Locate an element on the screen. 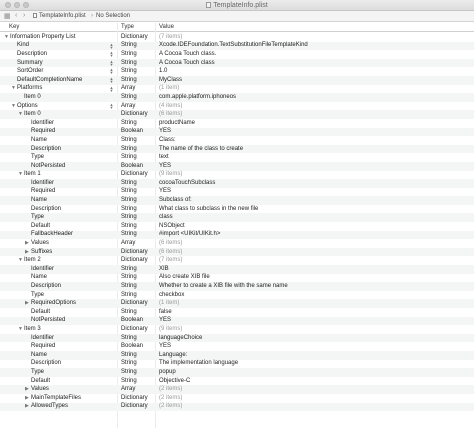 The height and width of the screenshot is (428, 474). row-value: (9 items) is located at coordinates (170, 329).